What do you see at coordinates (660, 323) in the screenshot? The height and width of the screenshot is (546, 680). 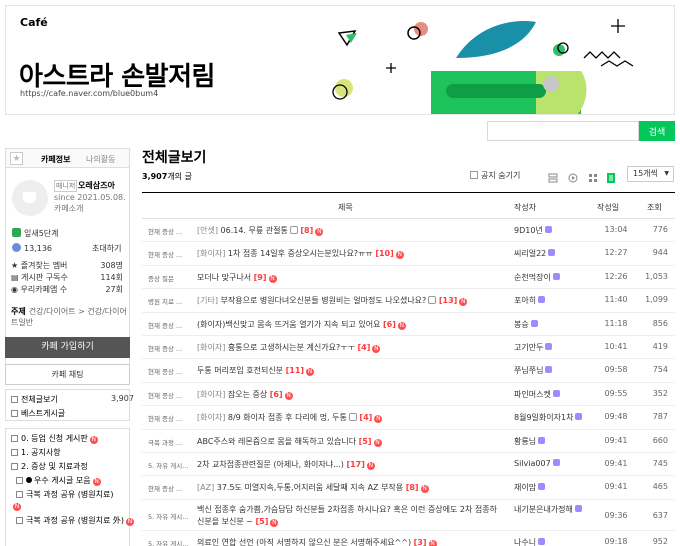 I see `post-views: 856` at bounding box center [660, 323].